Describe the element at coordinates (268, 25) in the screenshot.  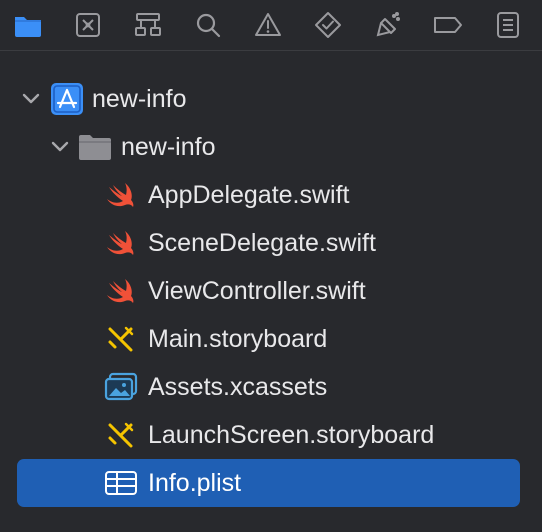
I see `issue-navigator-icon` at that location.